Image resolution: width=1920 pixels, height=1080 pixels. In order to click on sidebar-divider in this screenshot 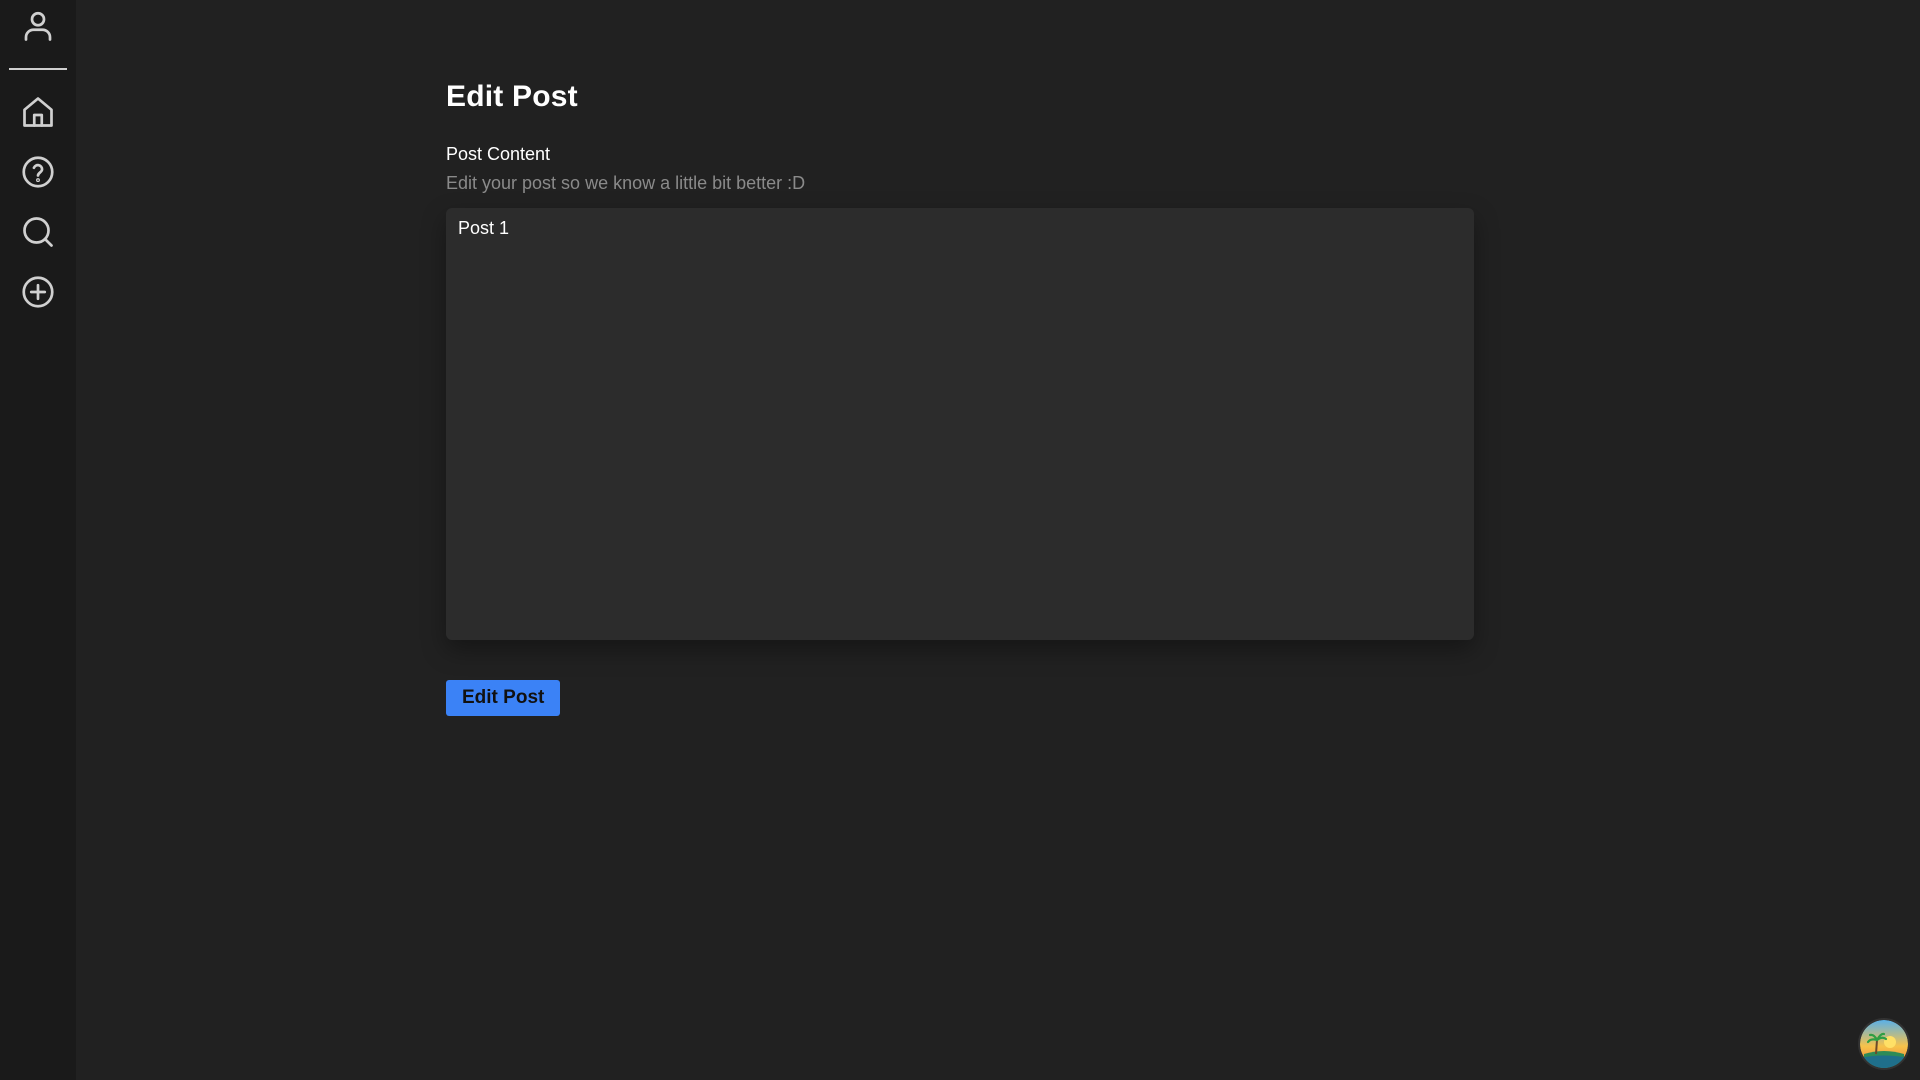, I will do `click(38, 69)`.